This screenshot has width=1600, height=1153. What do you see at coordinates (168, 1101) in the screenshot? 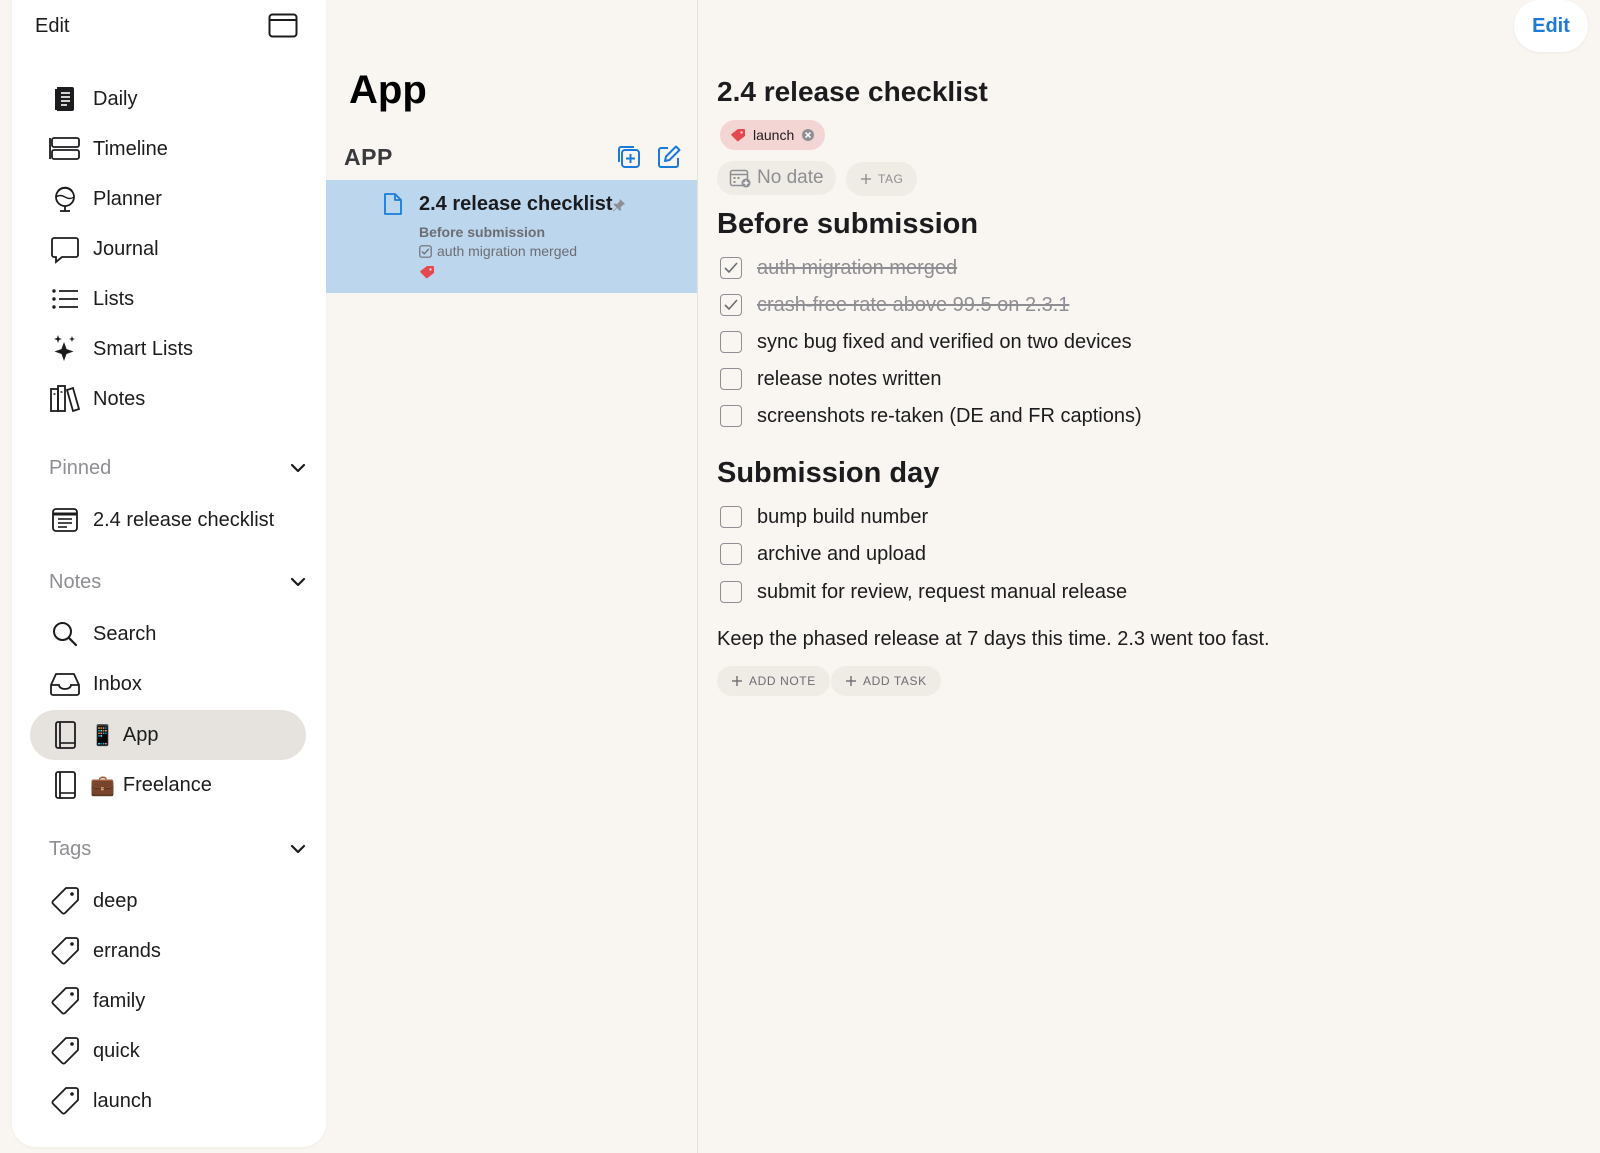
I see `sidebar-tag-launch: launch` at bounding box center [168, 1101].